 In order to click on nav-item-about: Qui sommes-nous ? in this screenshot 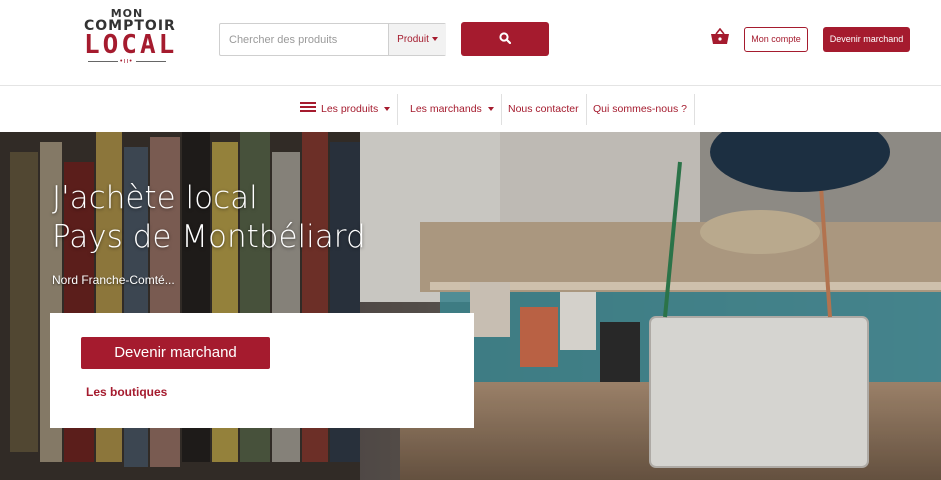, I will do `click(640, 109)`.